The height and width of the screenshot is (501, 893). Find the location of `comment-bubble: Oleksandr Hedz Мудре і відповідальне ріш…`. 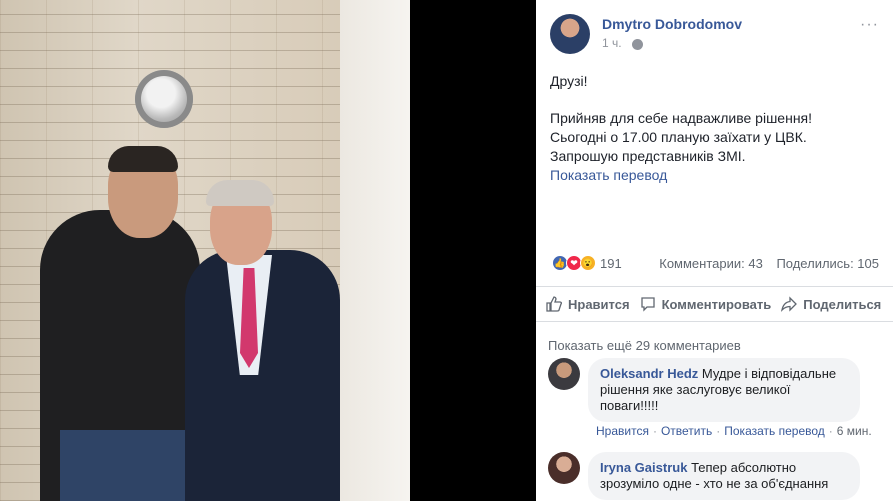

comment-bubble: Oleksandr Hedz Мудре і відповідальне ріш… is located at coordinates (724, 390).